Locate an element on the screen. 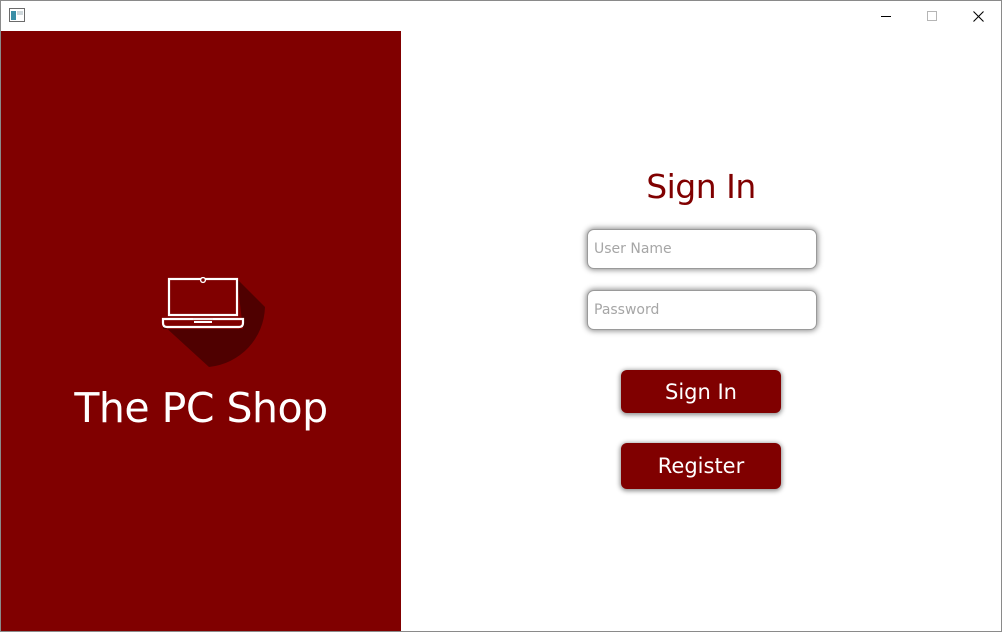 The width and height of the screenshot is (1002, 632). minimize-icon is located at coordinates (886, 16).